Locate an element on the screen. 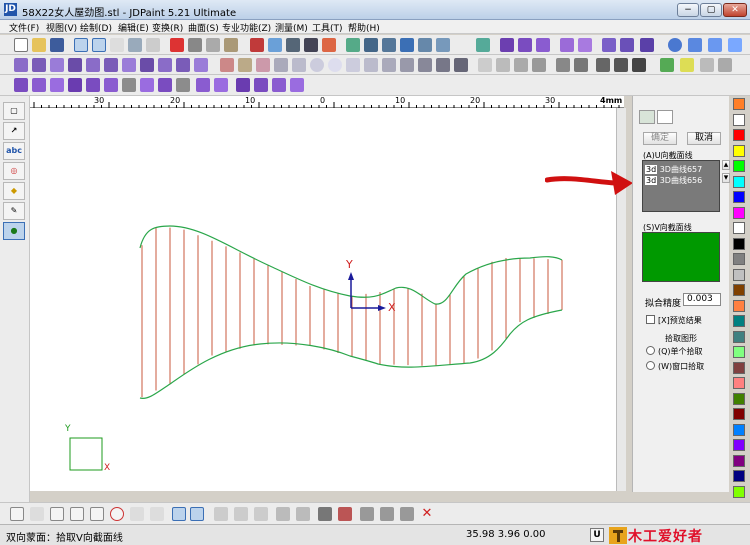 This screenshot has height=545, width=750. text-tool-icon: abc is located at coordinates (14, 151).